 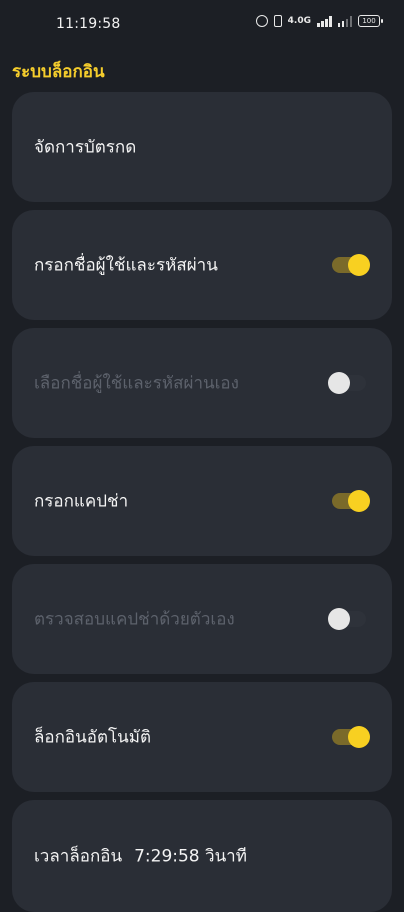 What do you see at coordinates (81, 501) in the screenshot?
I see `fill-captcha-label: กรอกแคปช่า` at bounding box center [81, 501].